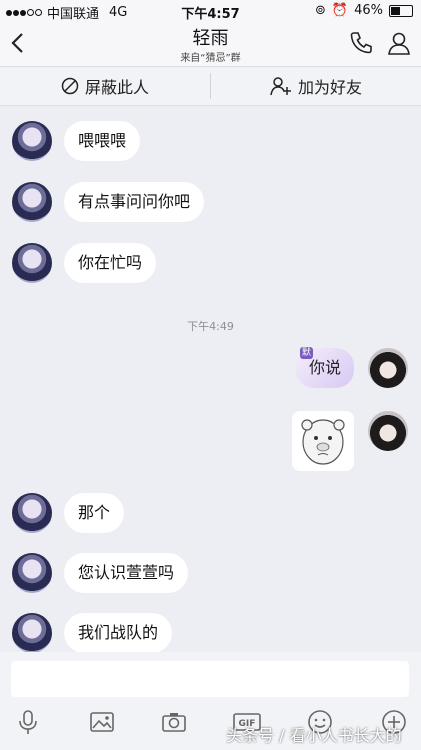 The height and width of the screenshot is (750, 421). I want to click on add-friend-icon, so click(280, 86).